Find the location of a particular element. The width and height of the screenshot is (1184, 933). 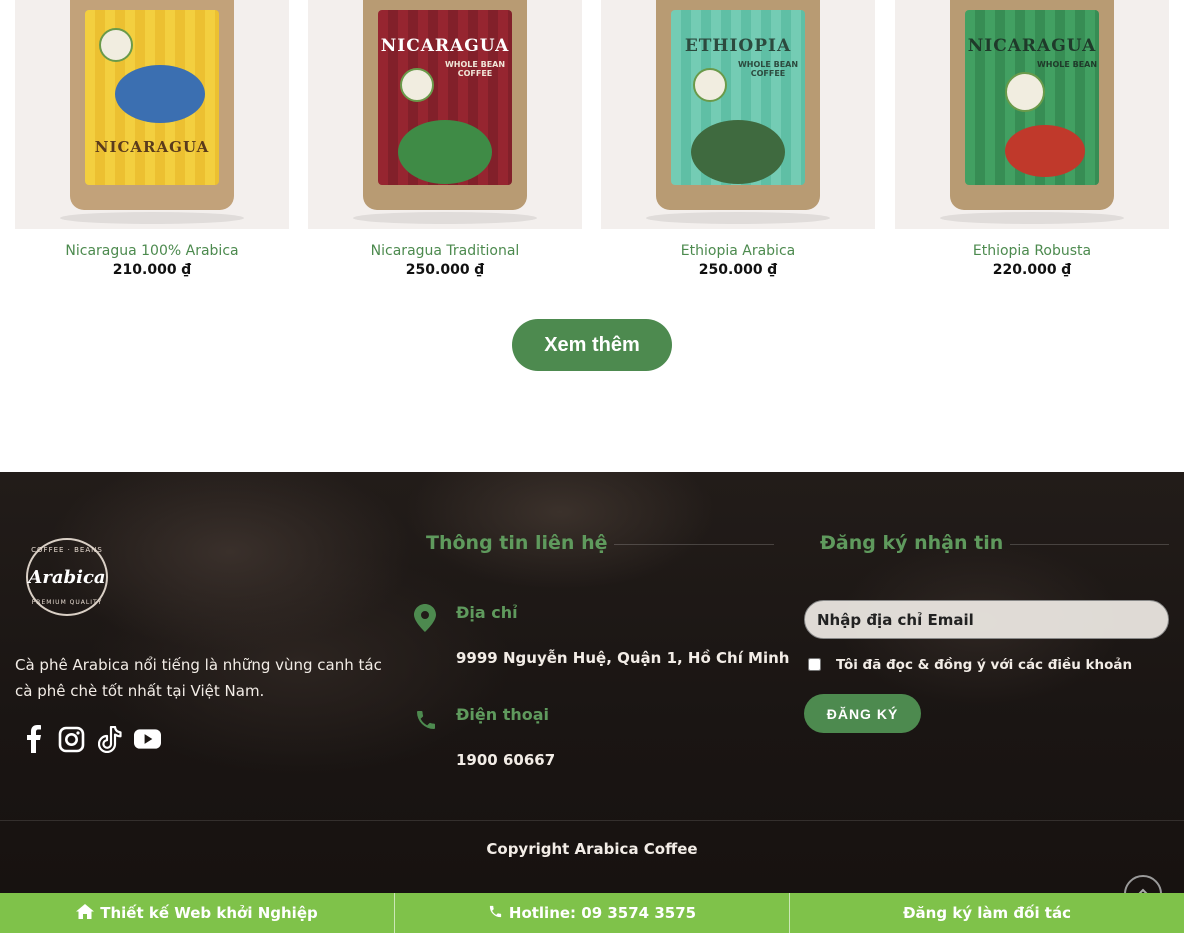

product-name: Ethiopia Arabica is located at coordinates (738, 251).